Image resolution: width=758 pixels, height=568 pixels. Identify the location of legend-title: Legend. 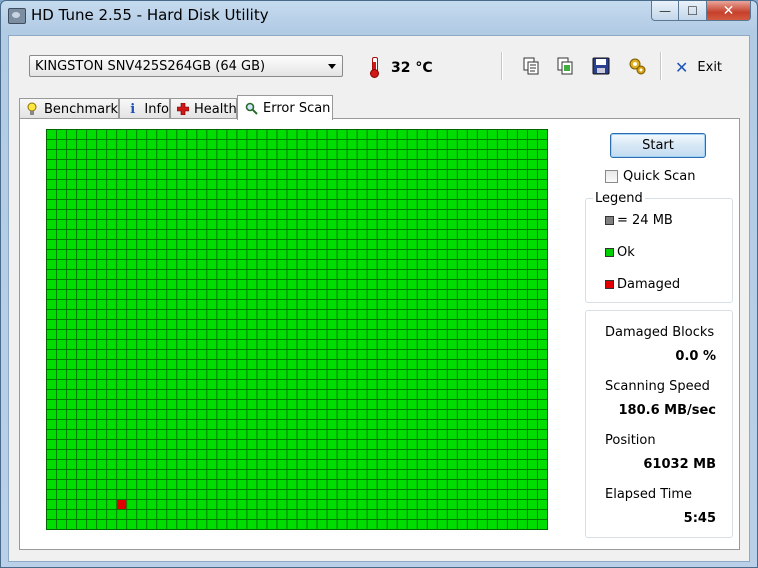
(619, 198).